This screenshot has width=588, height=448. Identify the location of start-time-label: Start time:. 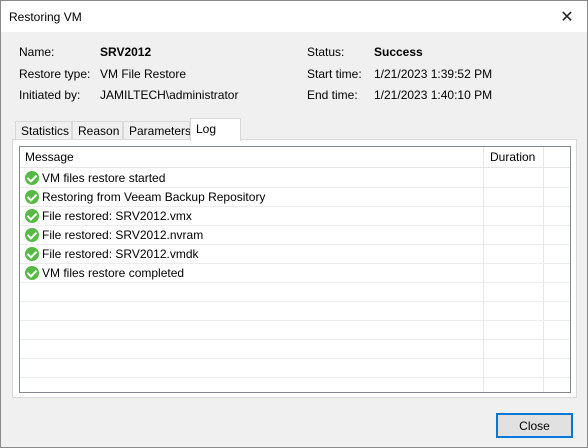
(334, 74).